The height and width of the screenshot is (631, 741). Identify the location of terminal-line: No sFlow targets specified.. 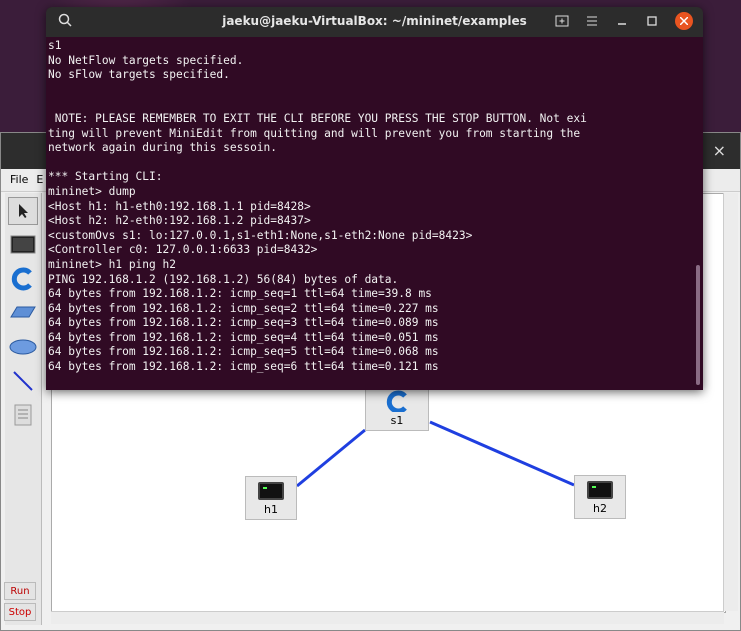
(139, 75).